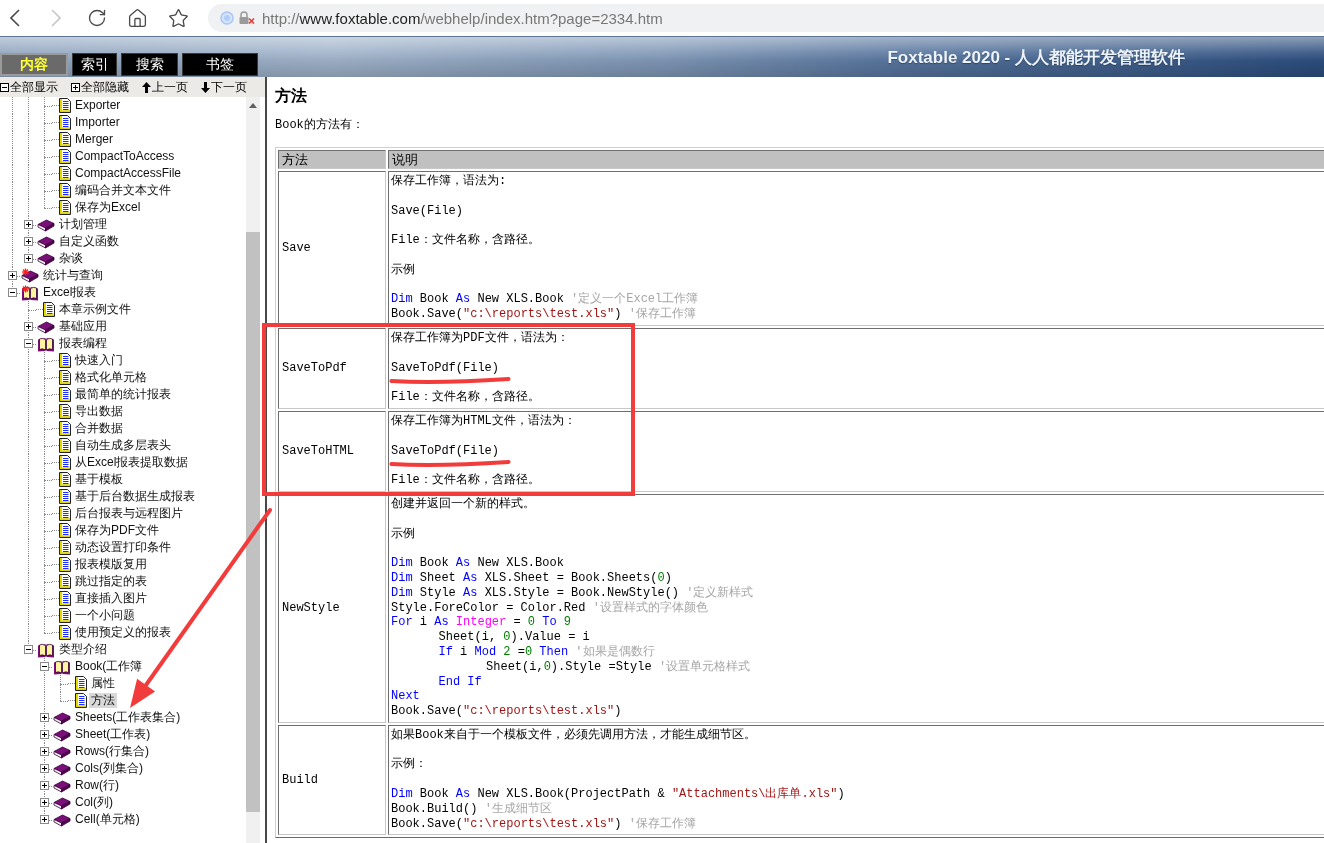  What do you see at coordinates (99, 428) in the screenshot?
I see `tree-item: 合并数据` at bounding box center [99, 428].